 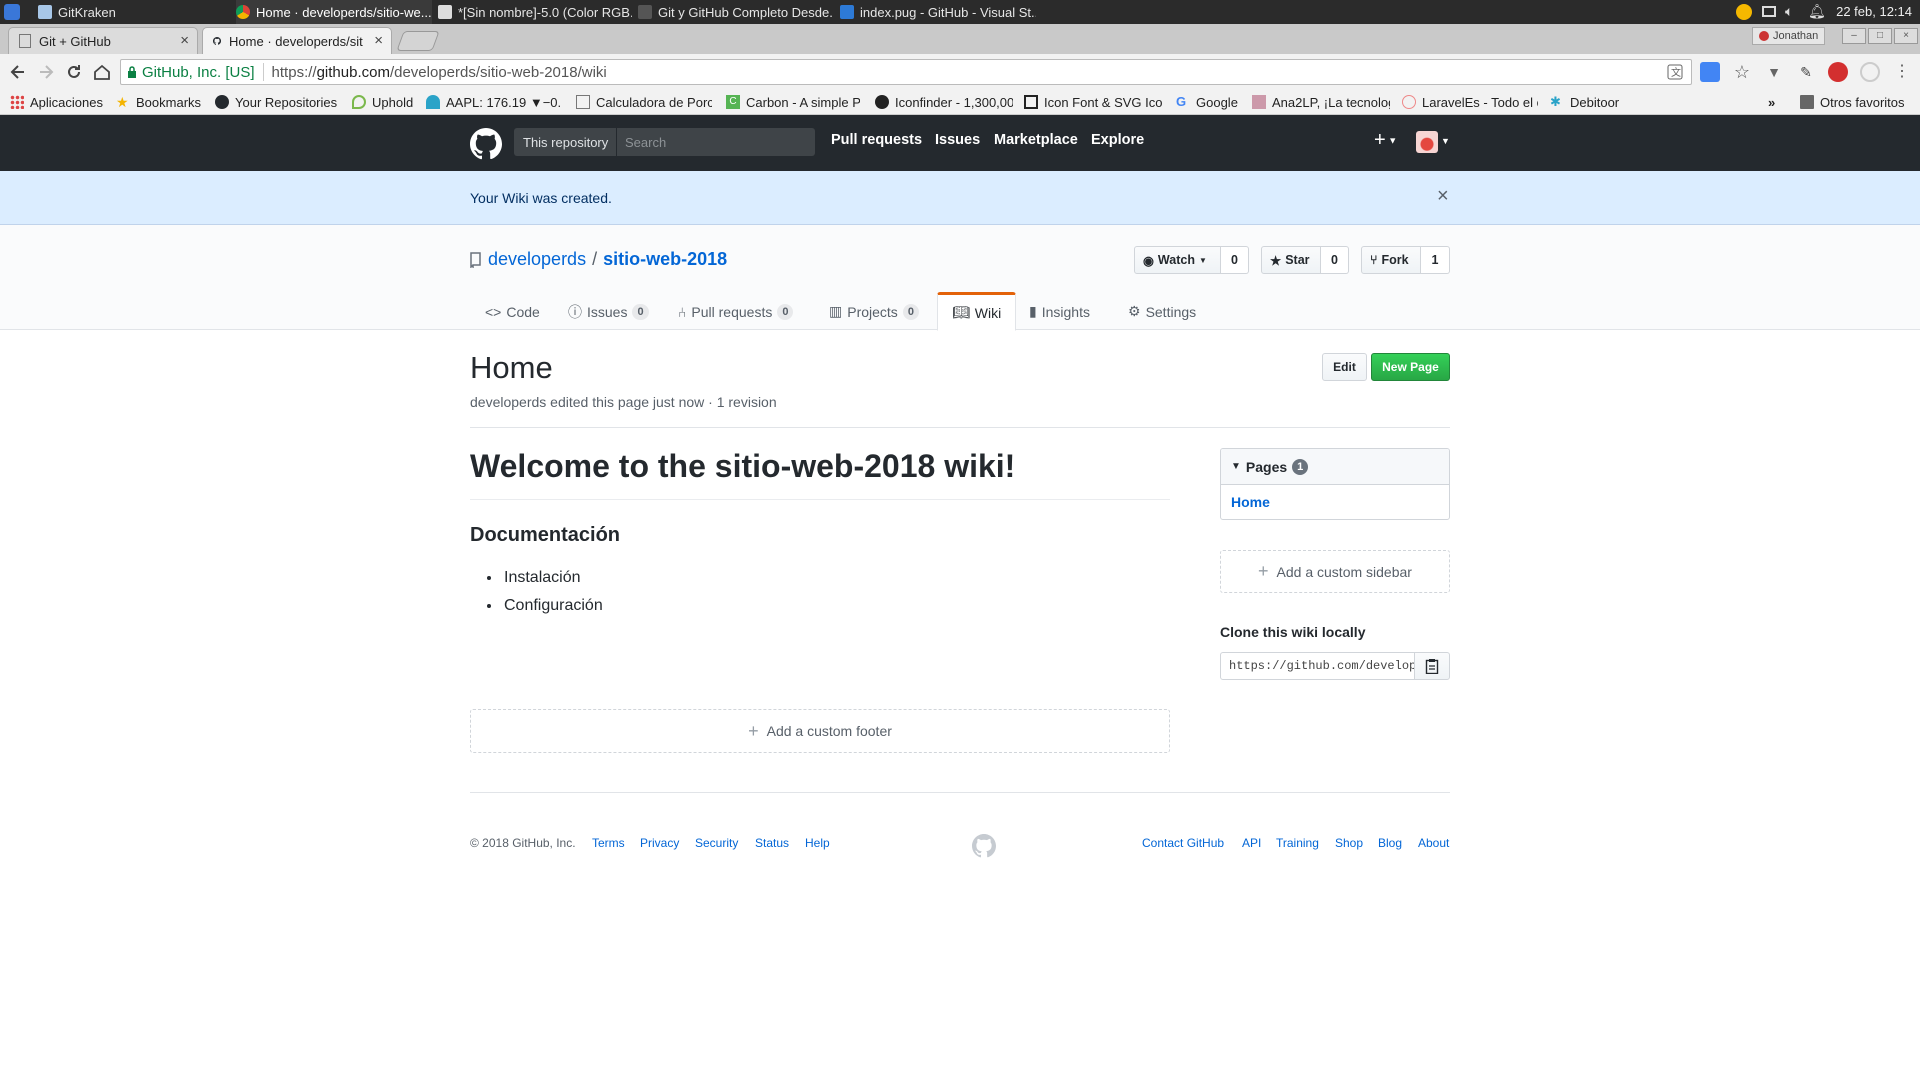 What do you see at coordinates (944, 102) in the screenshot?
I see `bookmark-iconfinder: Iconfinder - 1,300,00` at bounding box center [944, 102].